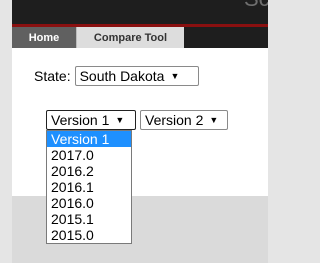 This screenshot has width=320, height=263. Describe the element at coordinates (89, 155) in the screenshot. I see `dropdown-option: 2017.0` at that location.